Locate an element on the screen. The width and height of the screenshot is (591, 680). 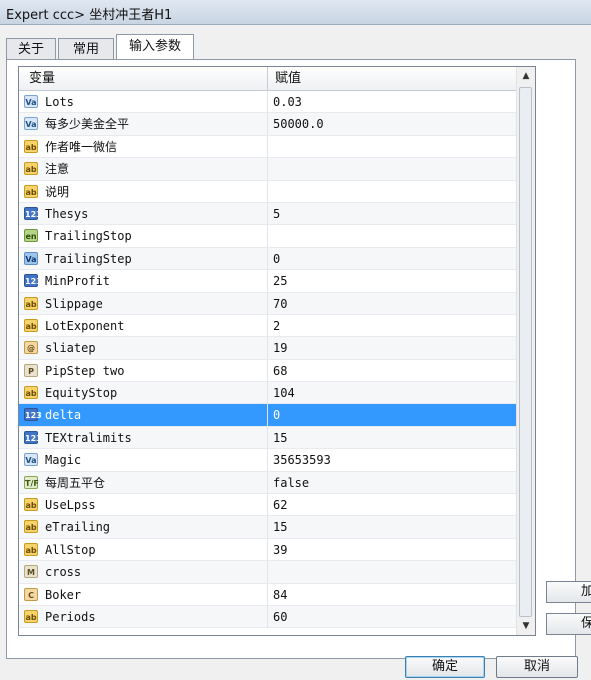
parameter-name: 每多少美金全平 is located at coordinates (87, 124).